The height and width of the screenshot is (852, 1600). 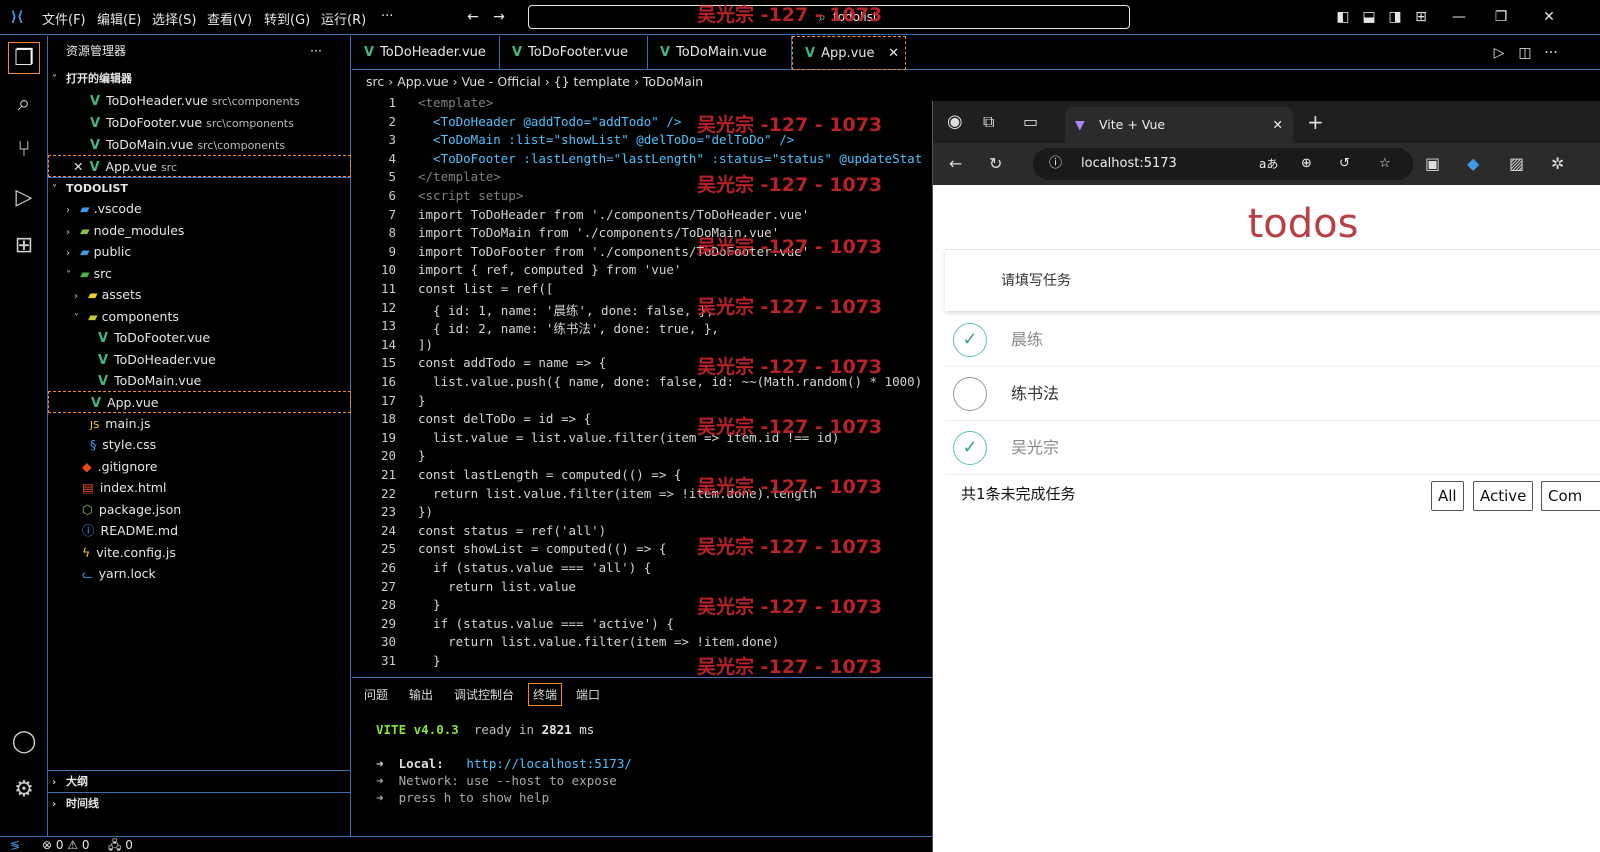 I want to click on toggle-sidebar-icon: ◧, so click(x=1343, y=17).